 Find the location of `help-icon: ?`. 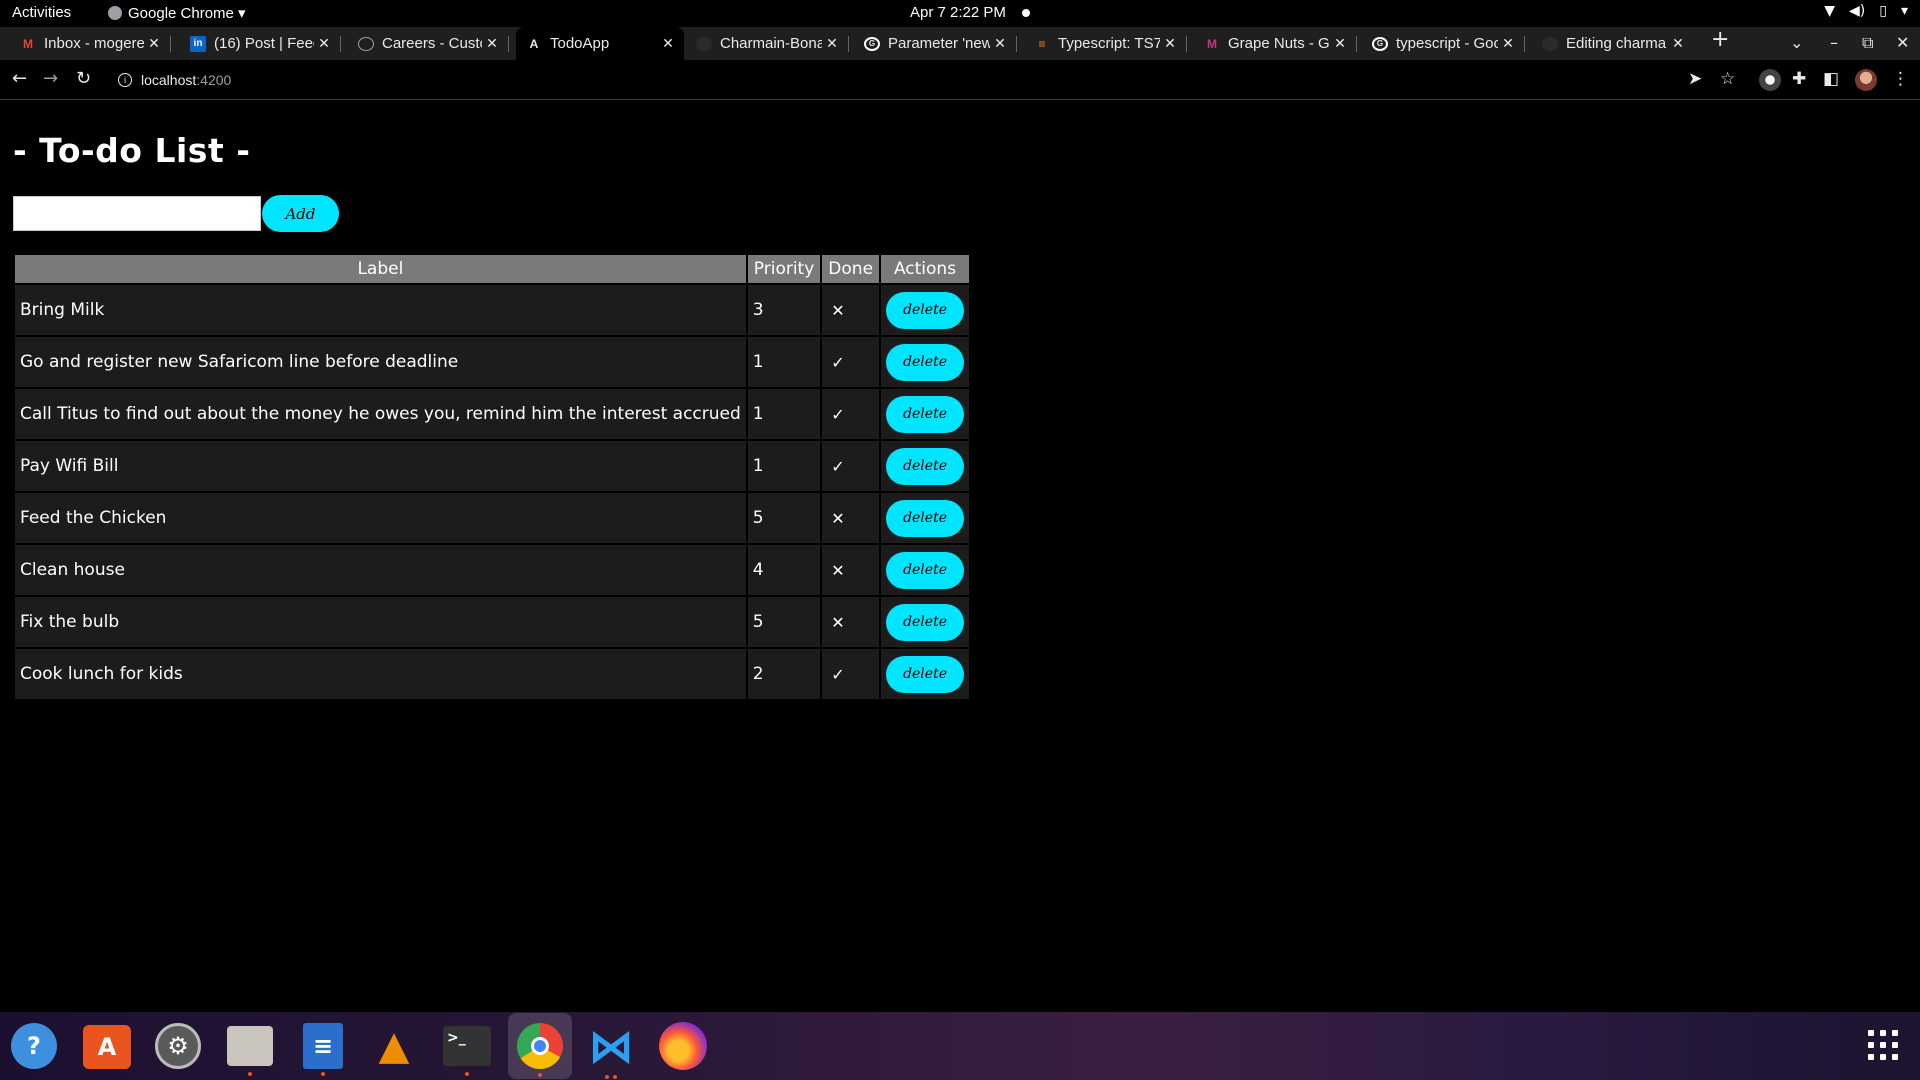

help-icon: ? is located at coordinates (34, 1046).